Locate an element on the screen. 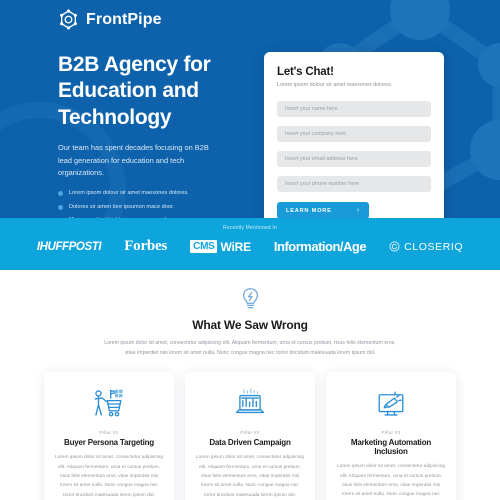 This screenshot has width=500, height=500. learn-more-button: LEARN MORE › is located at coordinates (323, 210).